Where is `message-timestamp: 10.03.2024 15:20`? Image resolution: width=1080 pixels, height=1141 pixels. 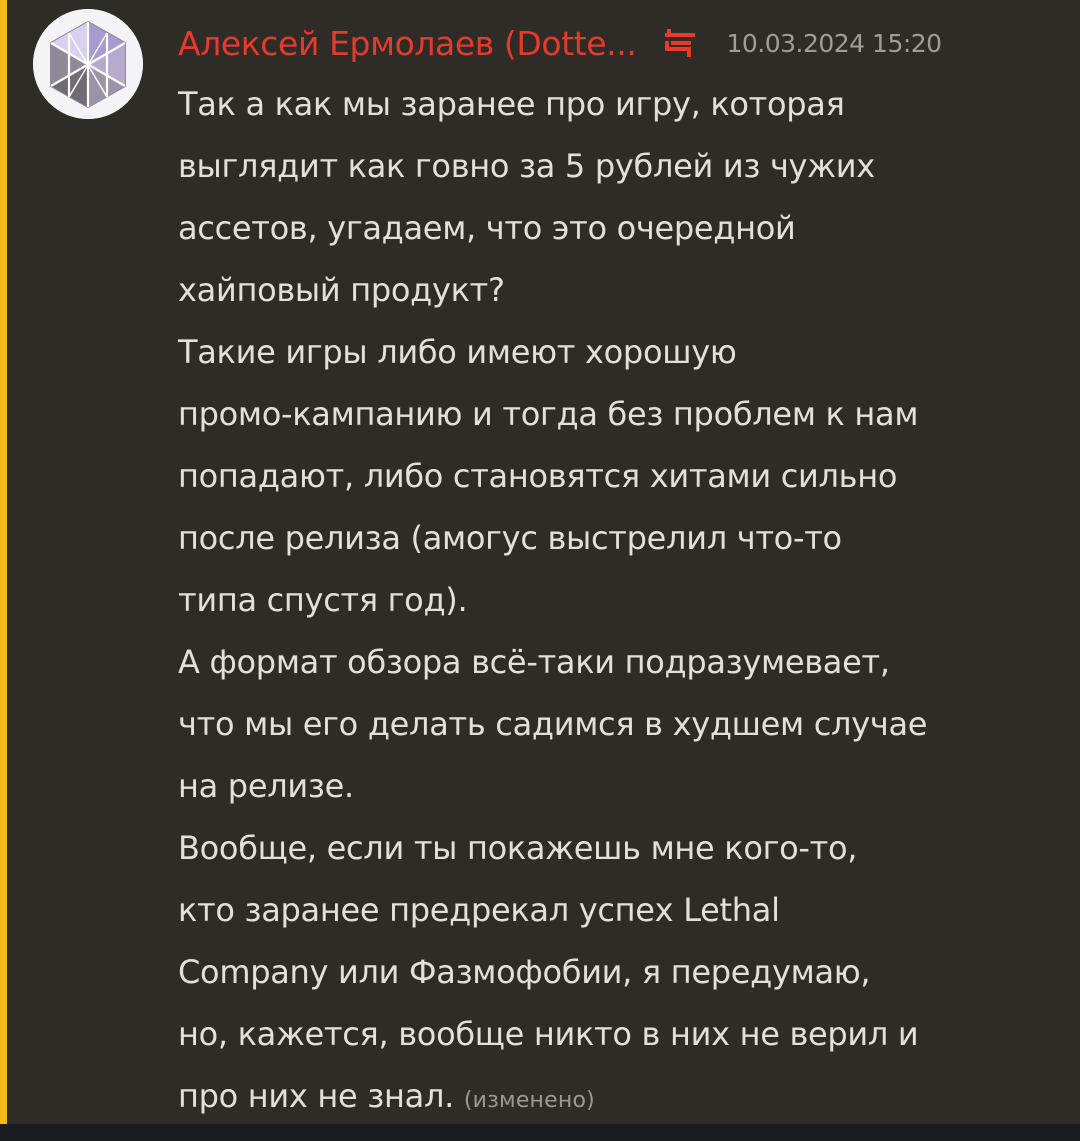 message-timestamp: 10.03.2024 15:20 is located at coordinates (834, 43).